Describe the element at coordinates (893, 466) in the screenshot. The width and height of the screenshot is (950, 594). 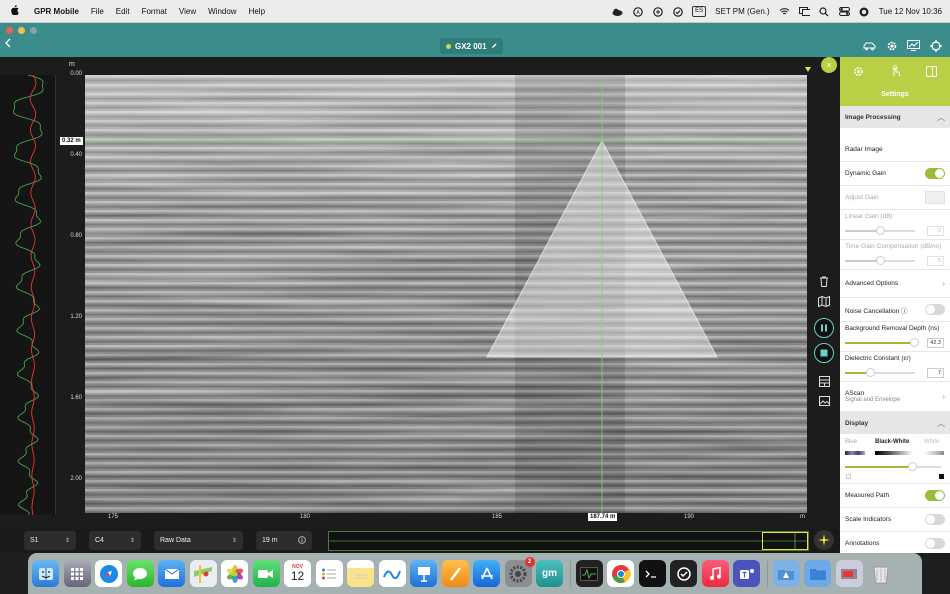
I see `palette-contrast-slider` at that location.